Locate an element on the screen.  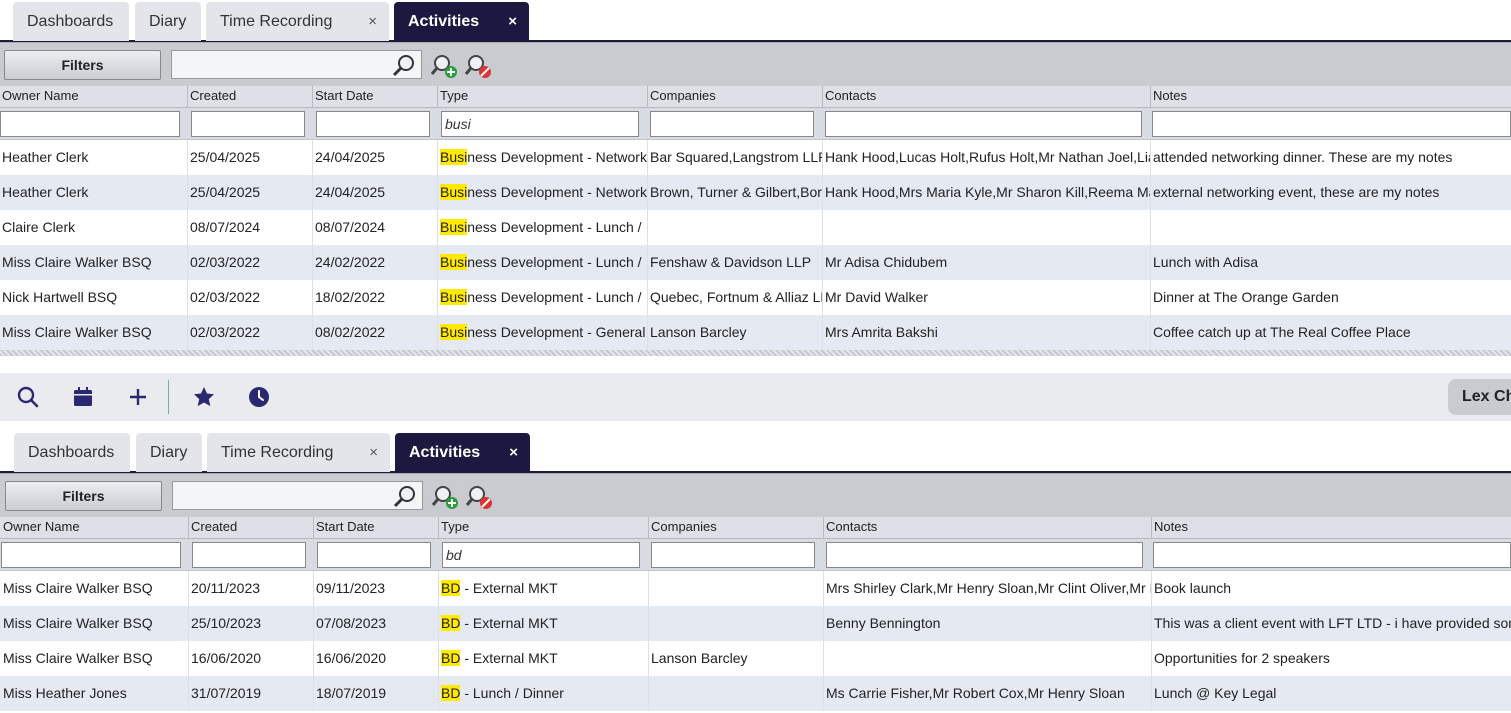
cell-companies: Lanson Barcley is located at coordinates (735, 658).